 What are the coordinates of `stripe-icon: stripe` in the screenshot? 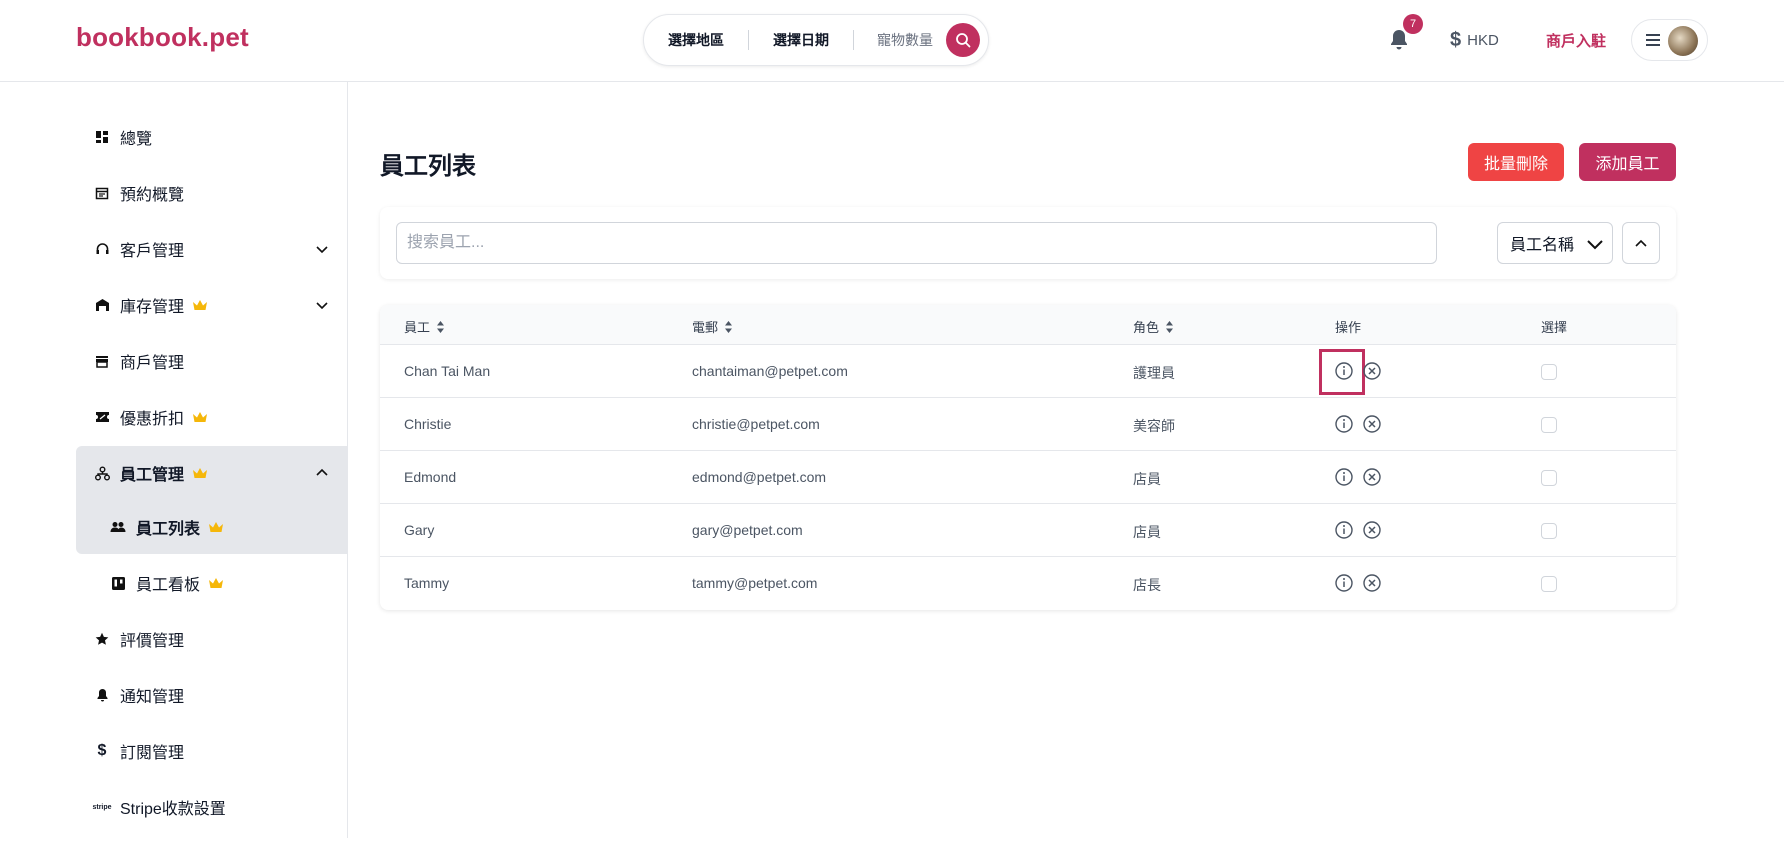 It's located at (102, 807).